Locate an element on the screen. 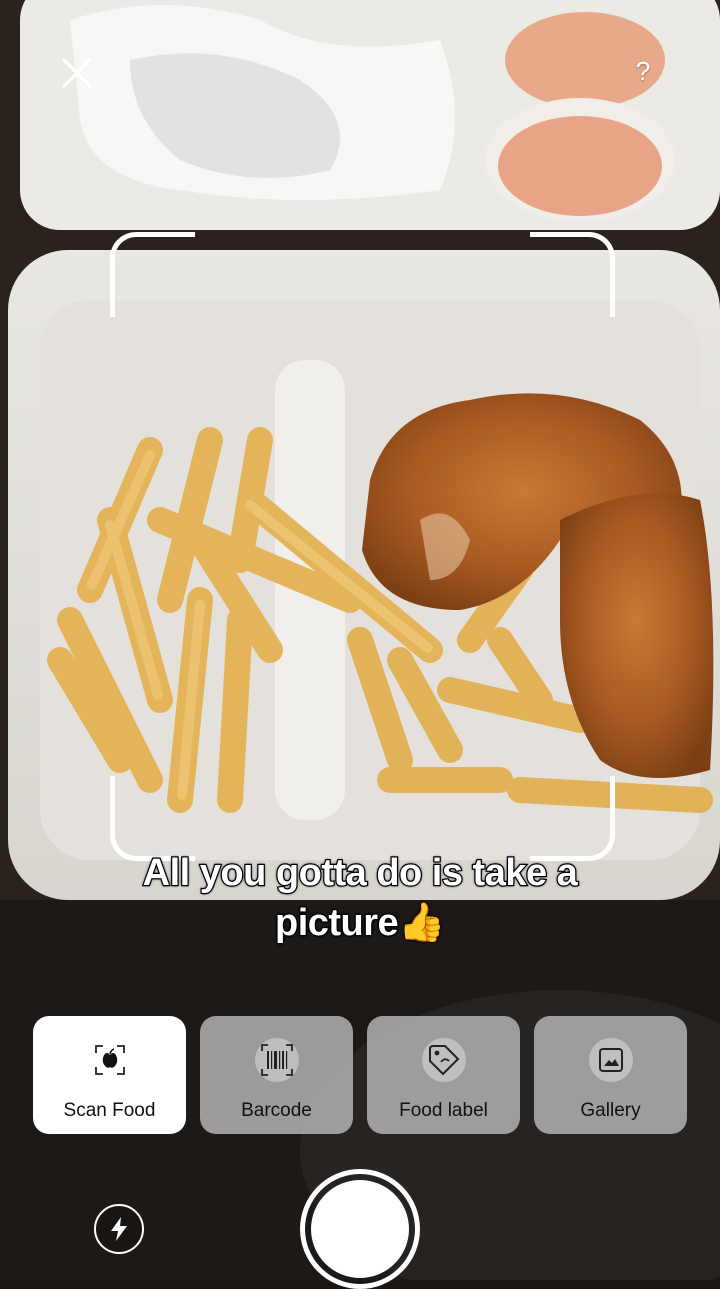 The width and height of the screenshot is (720, 1289). close-icon is located at coordinates (77, 73).